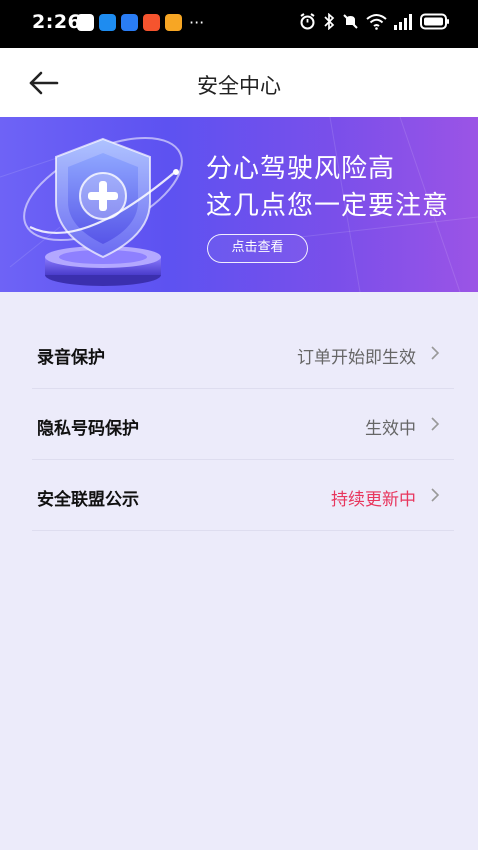 The width and height of the screenshot is (478, 850). I want to click on taobao-notification-icon, so click(151, 22).